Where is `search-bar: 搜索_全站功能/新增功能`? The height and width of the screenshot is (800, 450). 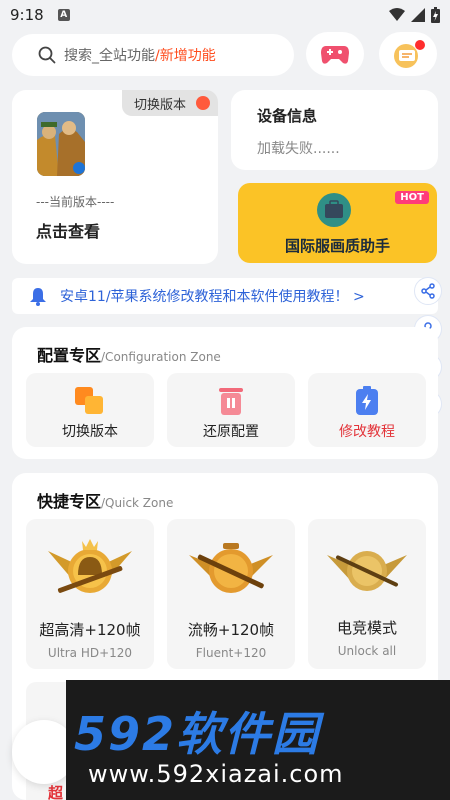
search-bar: 搜索_全站功能/新增功能 is located at coordinates (153, 55).